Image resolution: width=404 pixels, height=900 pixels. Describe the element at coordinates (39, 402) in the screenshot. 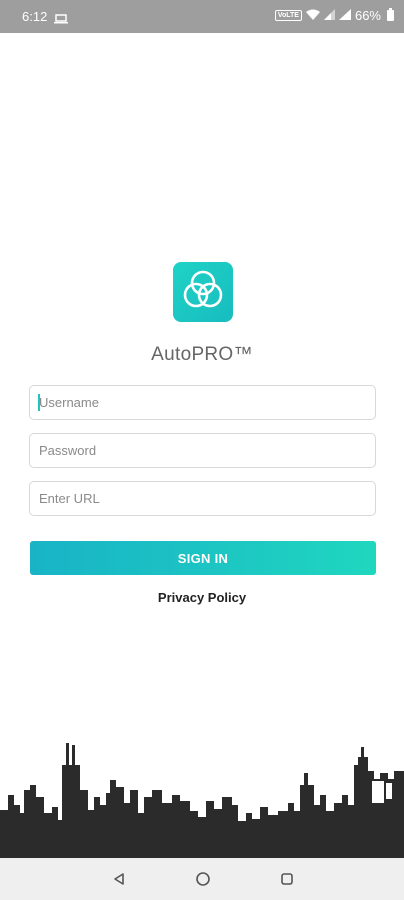

I see `text-cursor` at that location.